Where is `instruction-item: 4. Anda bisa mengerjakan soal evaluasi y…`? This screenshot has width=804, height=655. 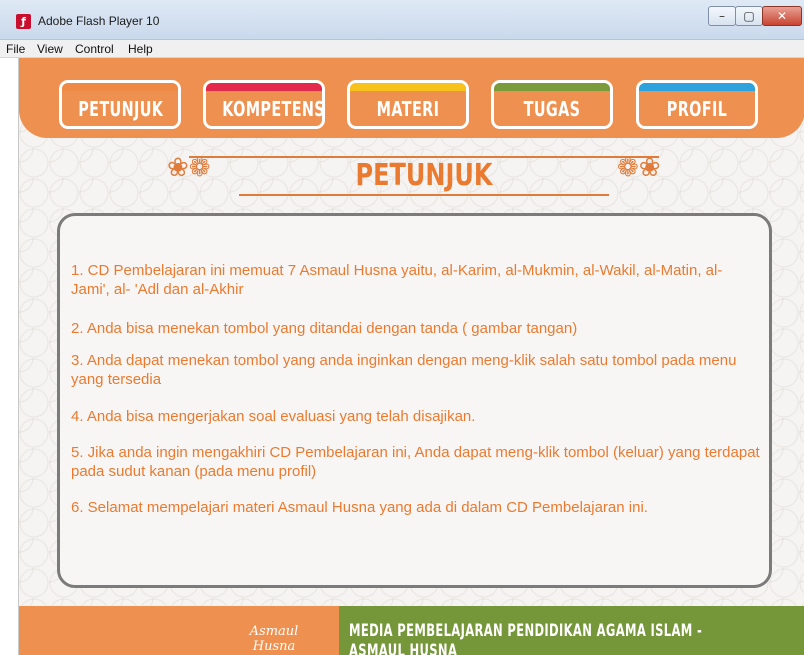
instruction-item: 4. Anda bisa mengerjakan soal evaluasi y… is located at coordinates (273, 416).